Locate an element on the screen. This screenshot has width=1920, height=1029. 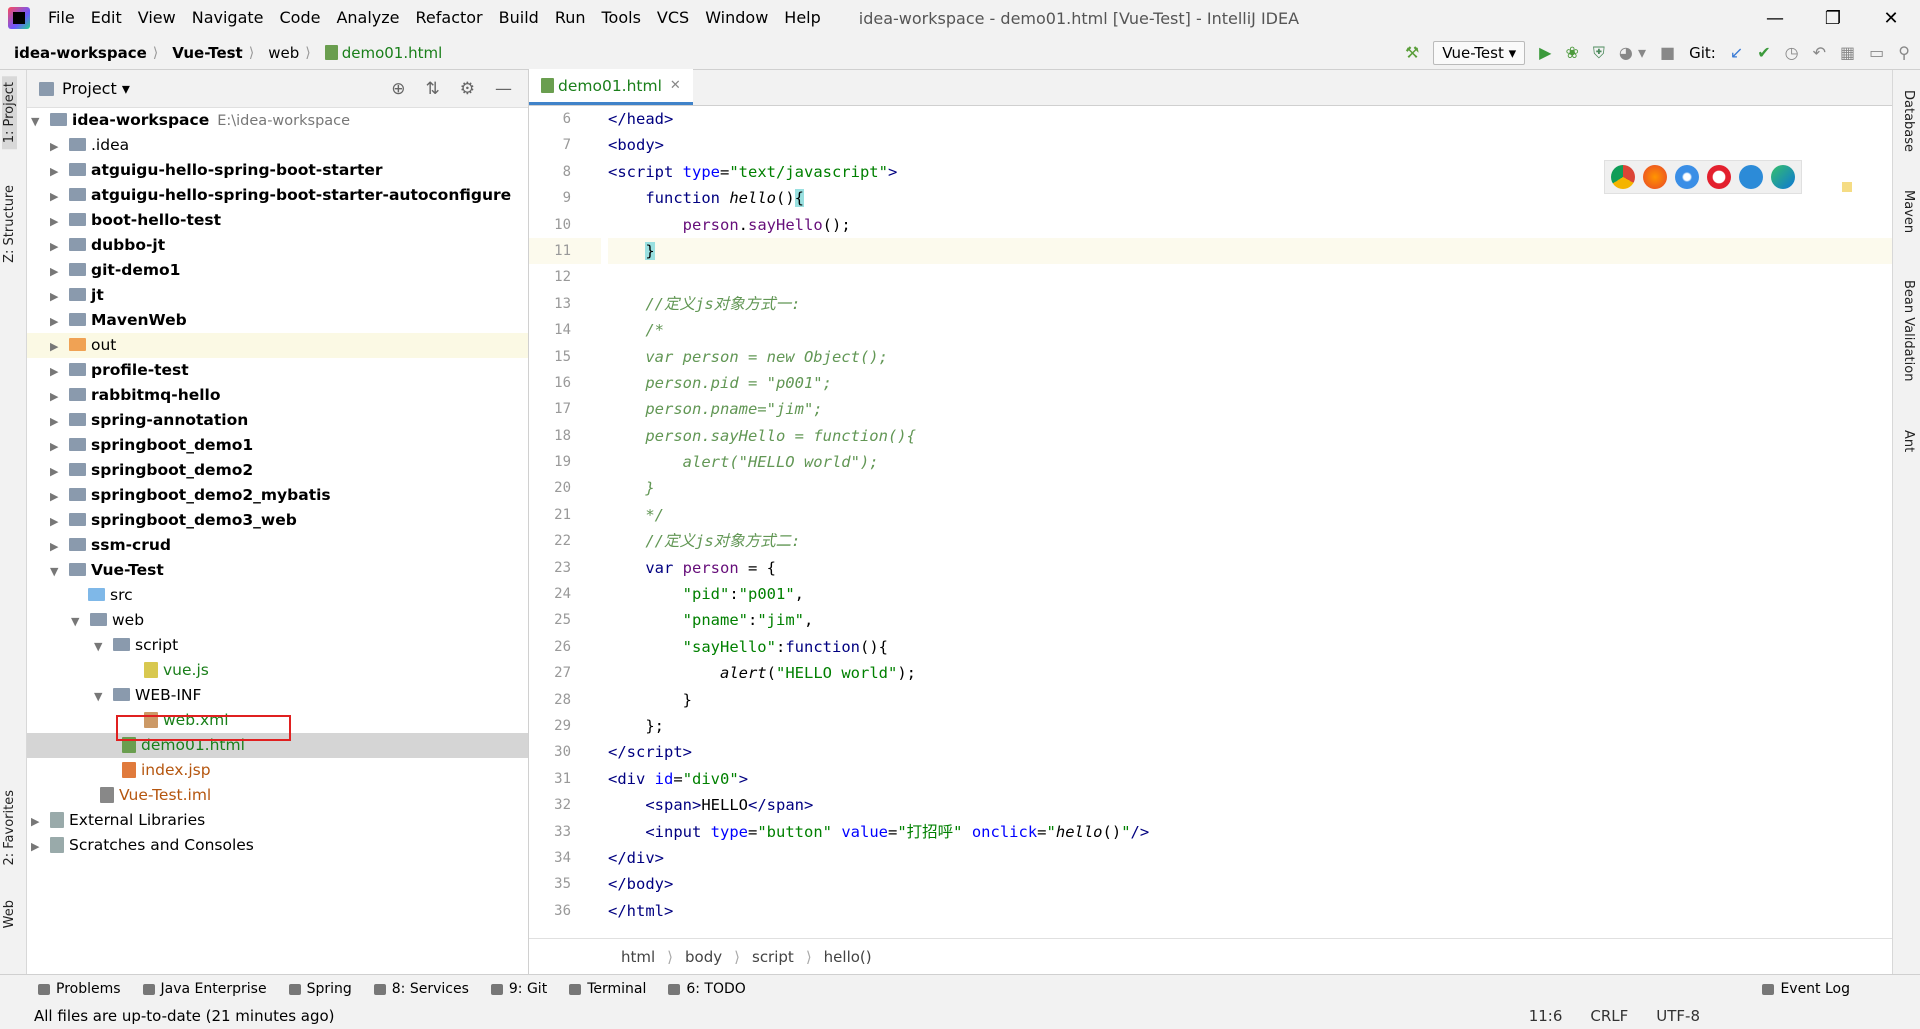
safari-icon is located at coordinates (1687, 177).